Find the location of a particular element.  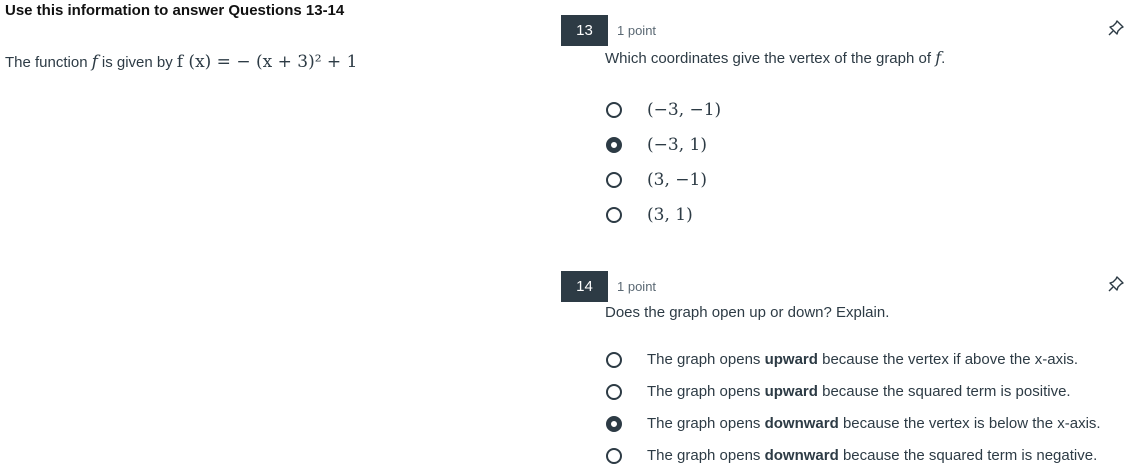

q13-option-d: (3, 1) is located at coordinates (649, 215).